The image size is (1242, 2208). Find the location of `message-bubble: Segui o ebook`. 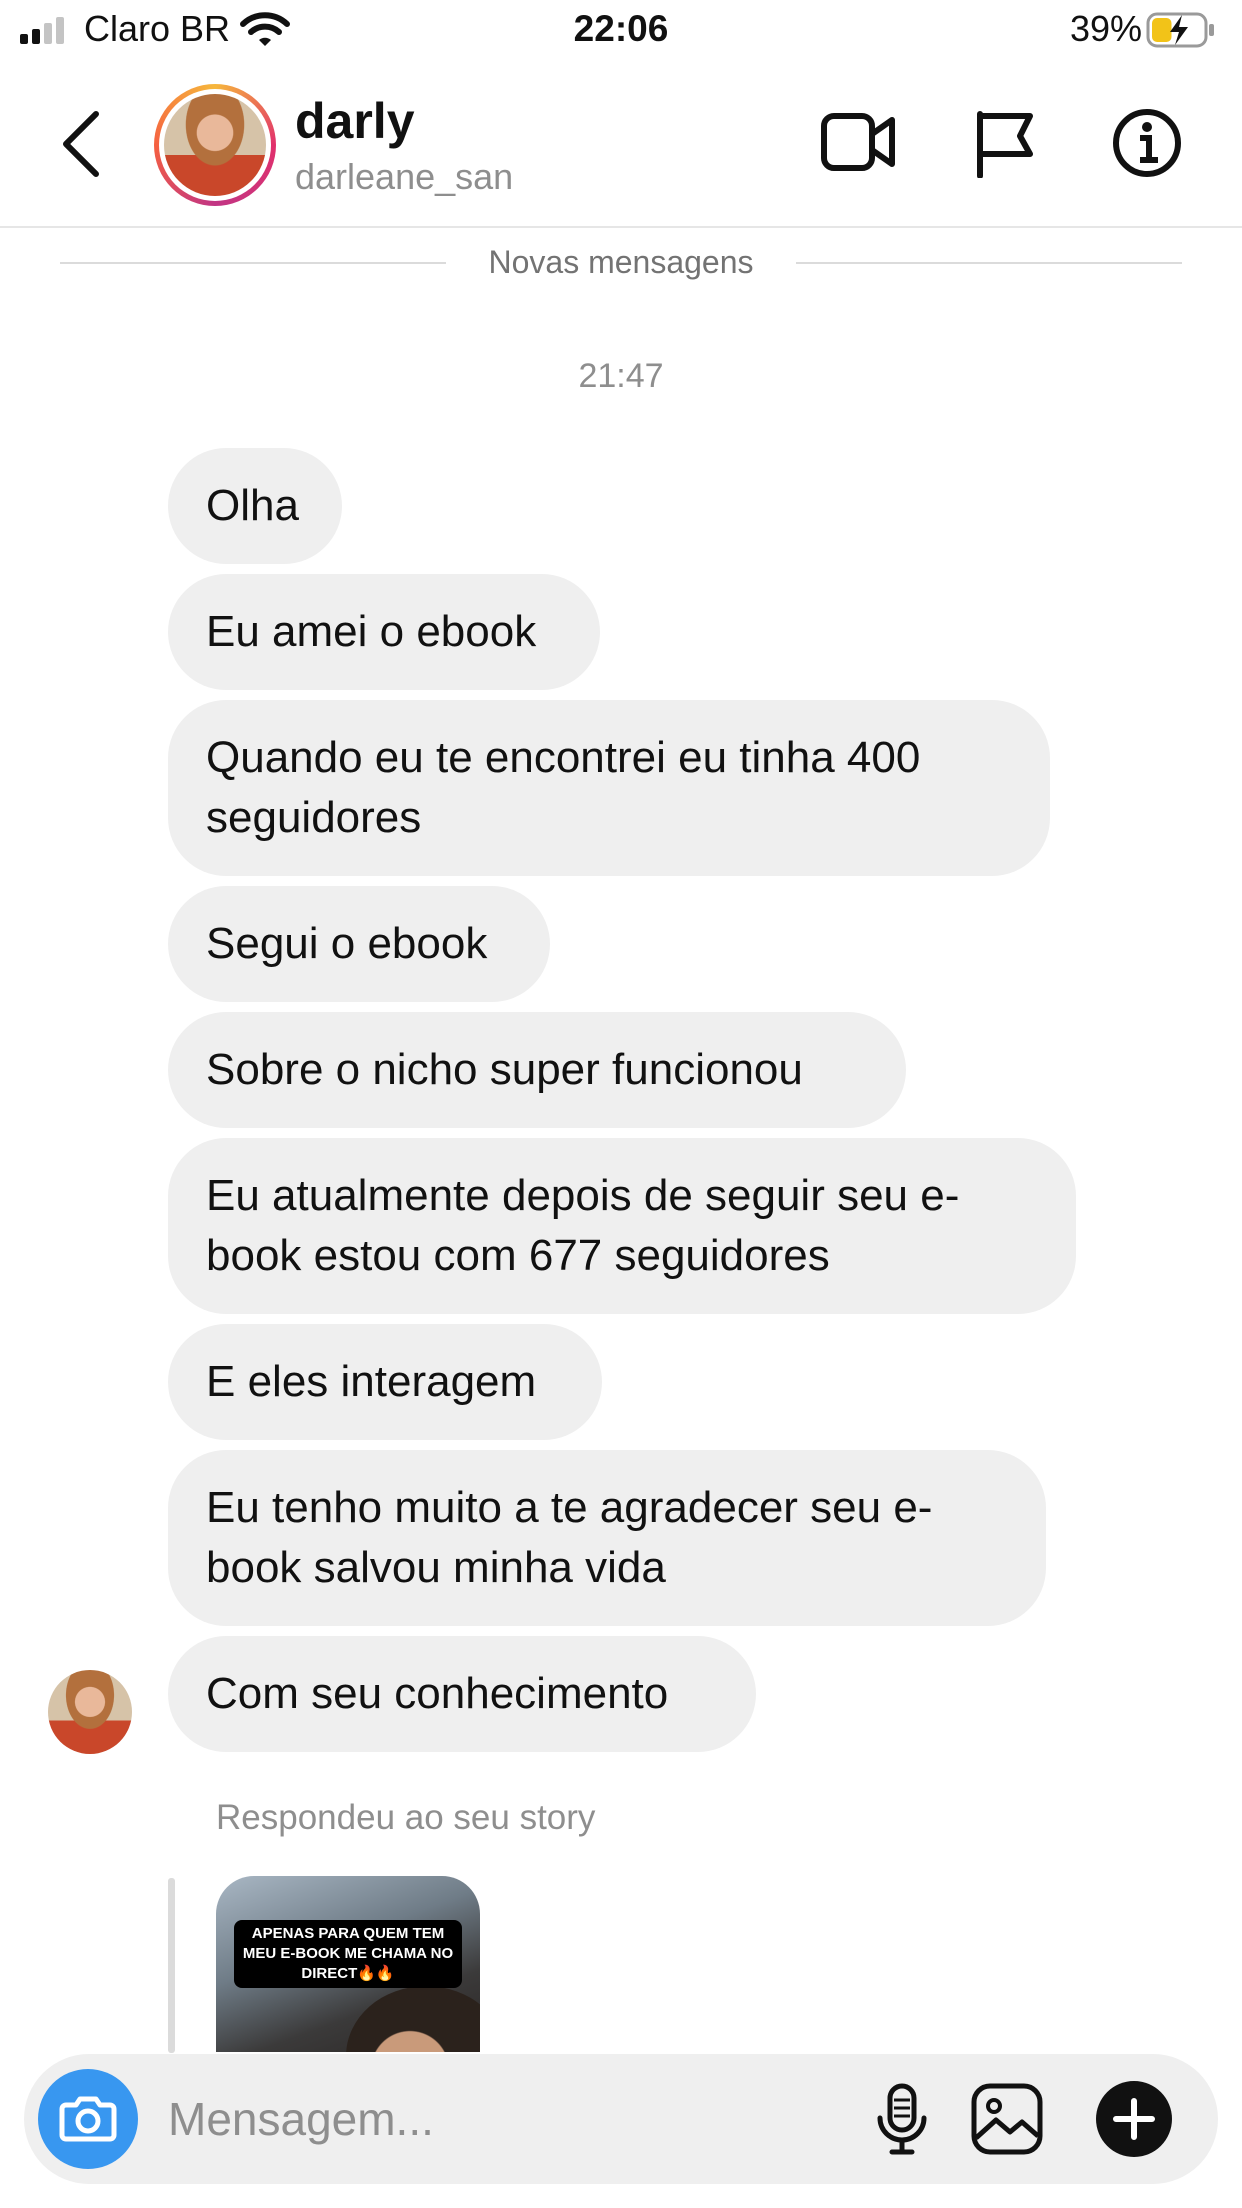

message-bubble: Segui o ebook is located at coordinates (359, 944).